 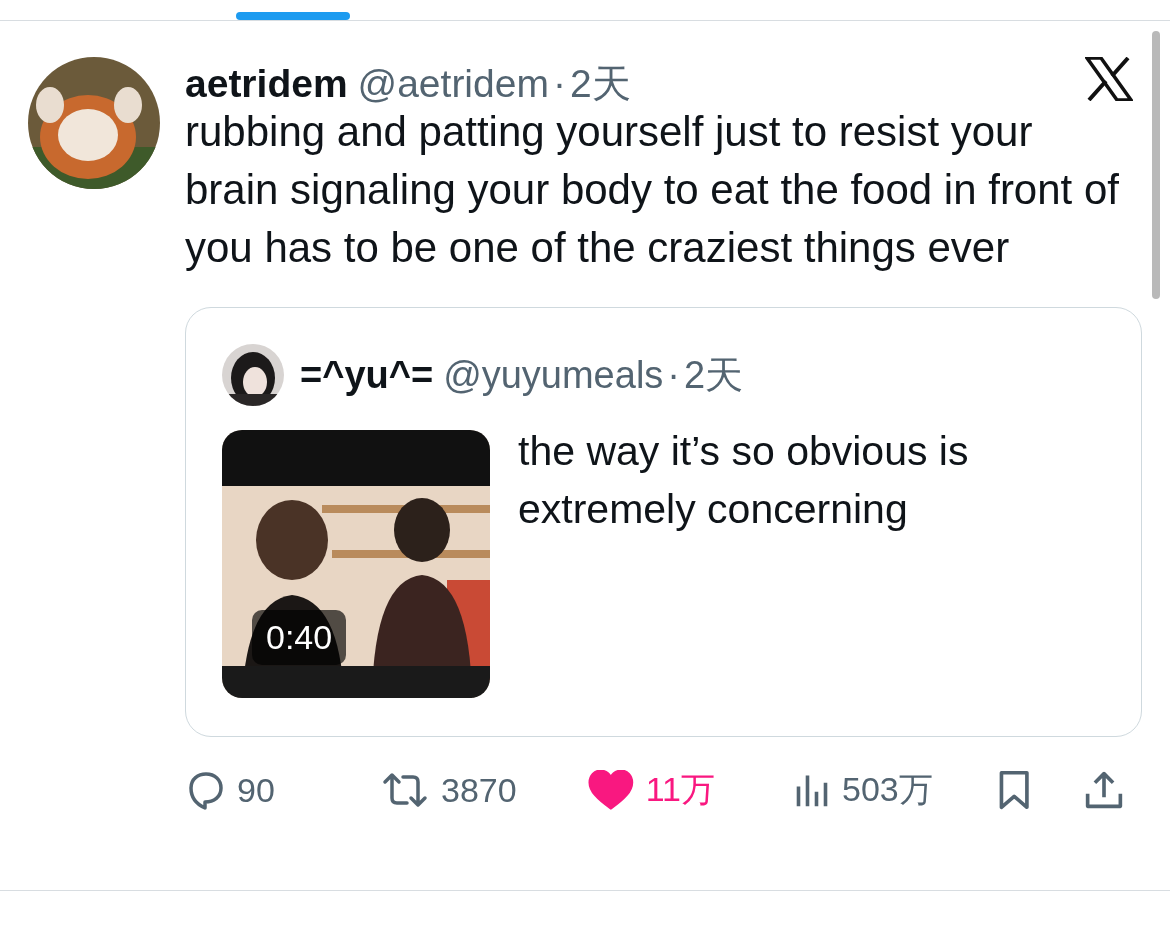 What do you see at coordinates (691, 790) in the screenshot?
I see `like-button: 11万` at bounding box center [691, 790].